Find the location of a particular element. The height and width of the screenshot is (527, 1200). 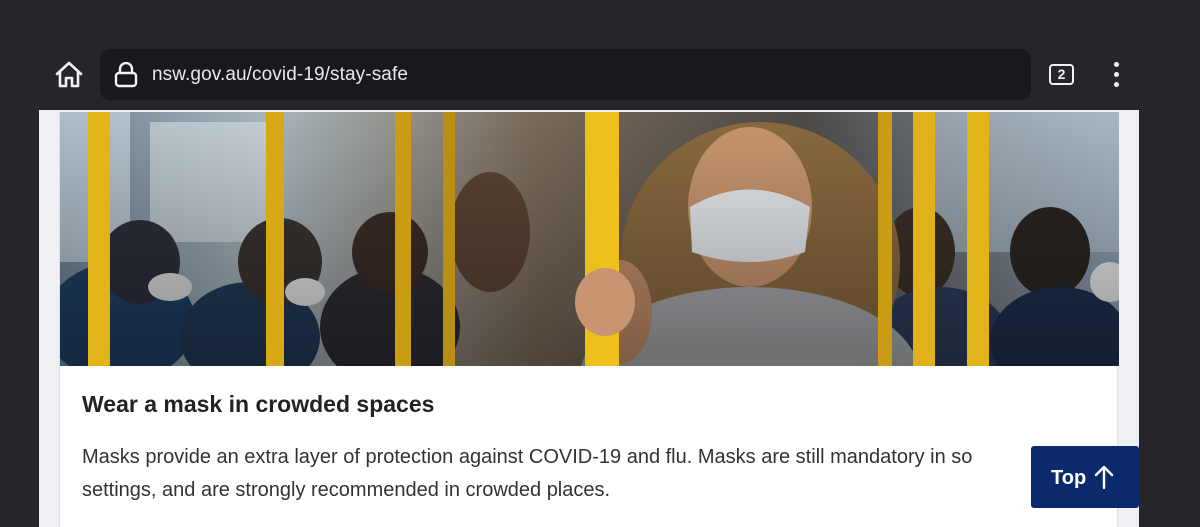

card-title: Wear a mask in crowded spaces is located at coordinates (258, 404).